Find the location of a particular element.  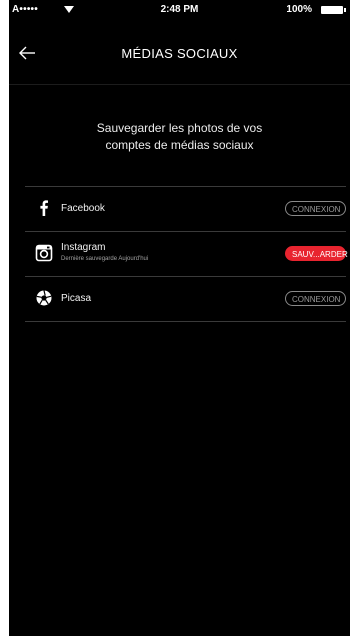

page-title: MÉDIAS SOCIAUX is located at coordinates (179, 53).